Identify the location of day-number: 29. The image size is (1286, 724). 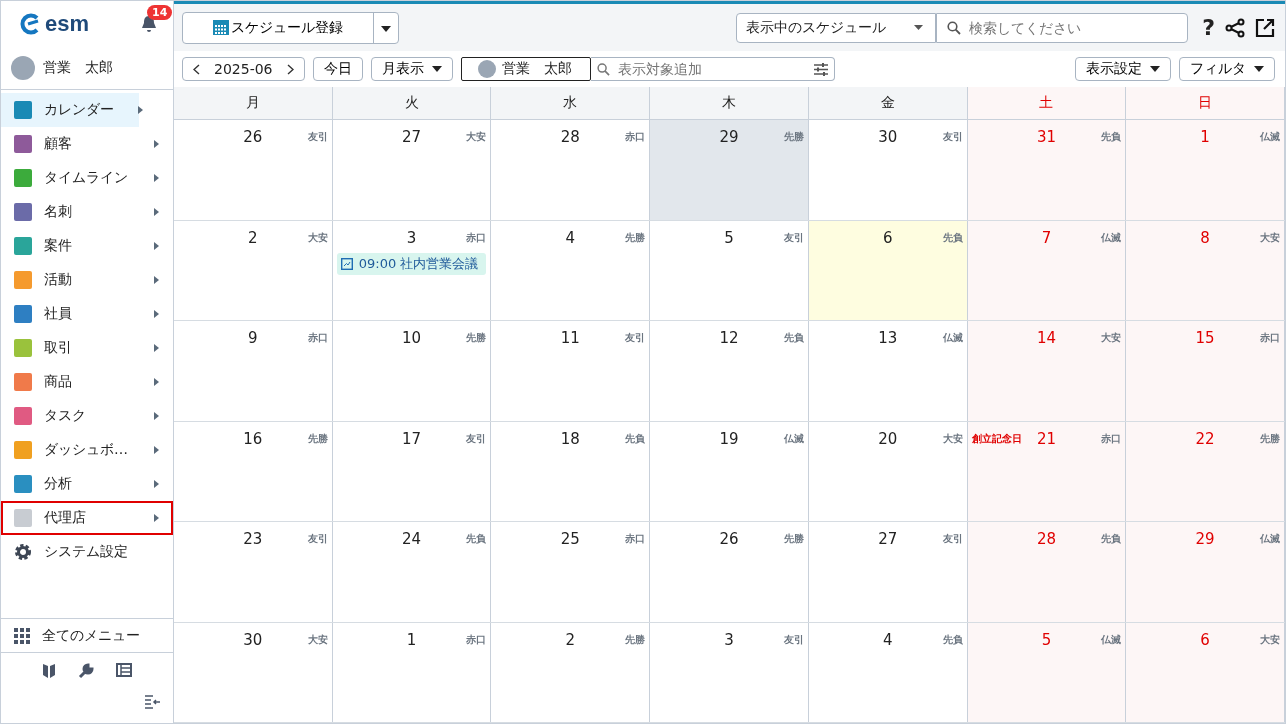
(1205, 539).